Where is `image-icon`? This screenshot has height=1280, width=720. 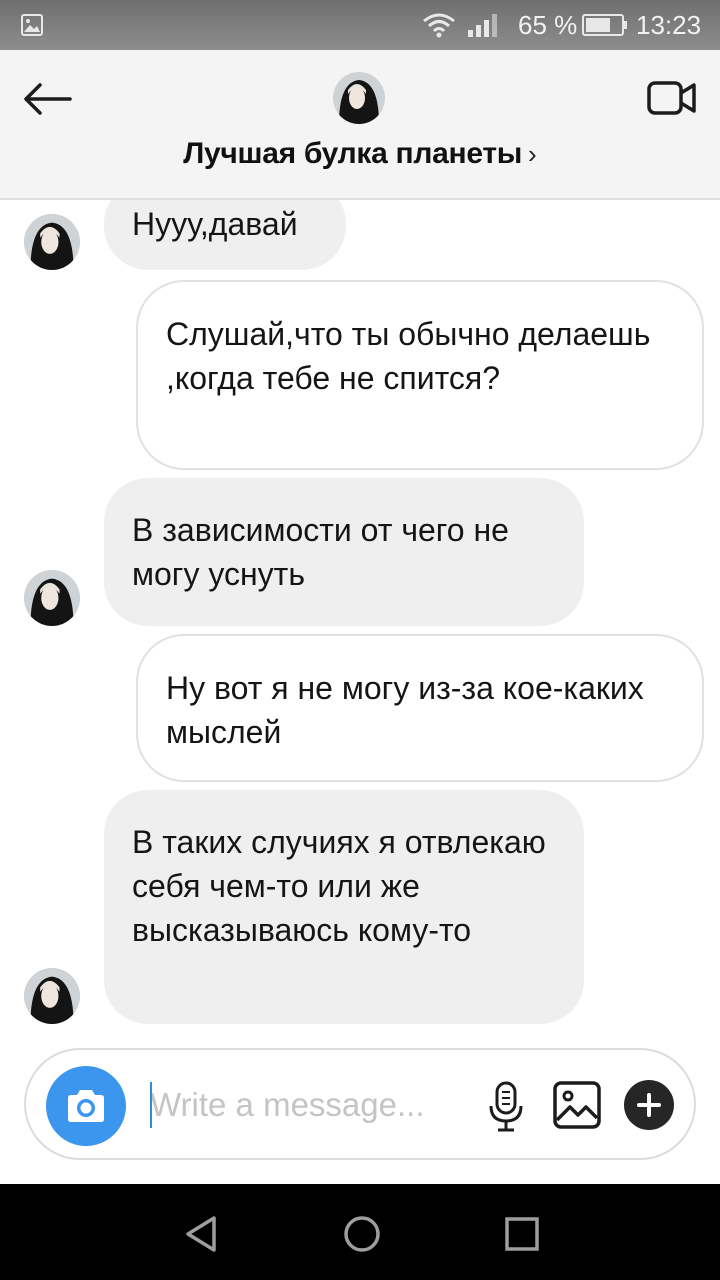 image-icon is located at coordinates (577, 1105).